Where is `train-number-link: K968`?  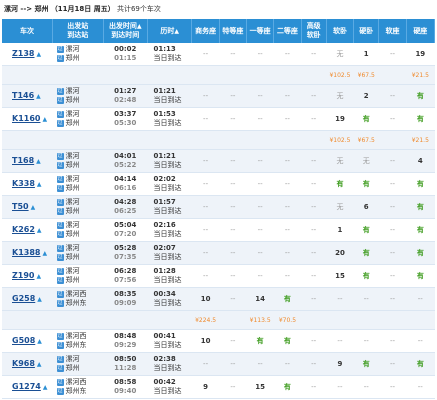
train-number-link: K968 is located at coordinates (23, 363).